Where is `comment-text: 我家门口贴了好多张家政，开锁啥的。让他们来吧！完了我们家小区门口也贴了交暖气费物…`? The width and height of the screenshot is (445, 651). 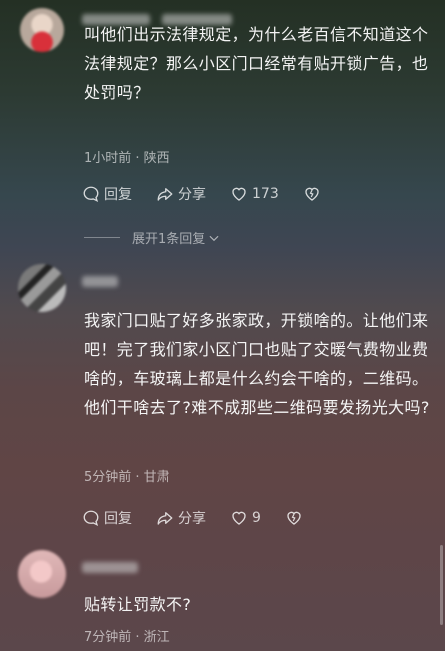 comment-text: 我家门口贴了好多张家政，开锁啥的。让他们来吧！完了我们家小区门口也贴了交暖气费物… is located at coordinates (257, 364).